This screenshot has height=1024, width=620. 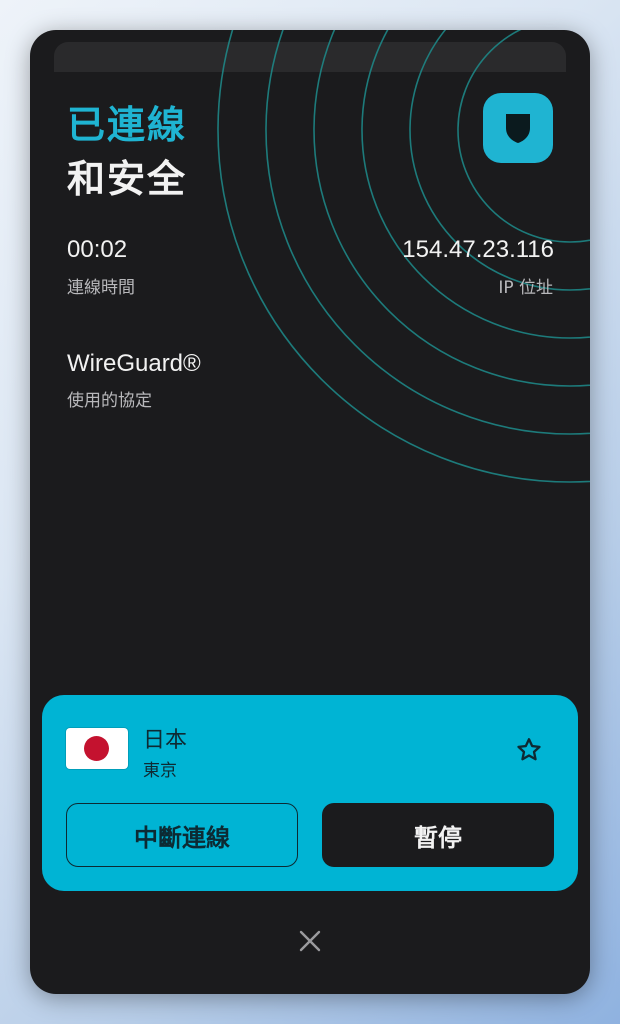 I want to click on protocol-value: WireGuard®, so click(x=134, y=363).